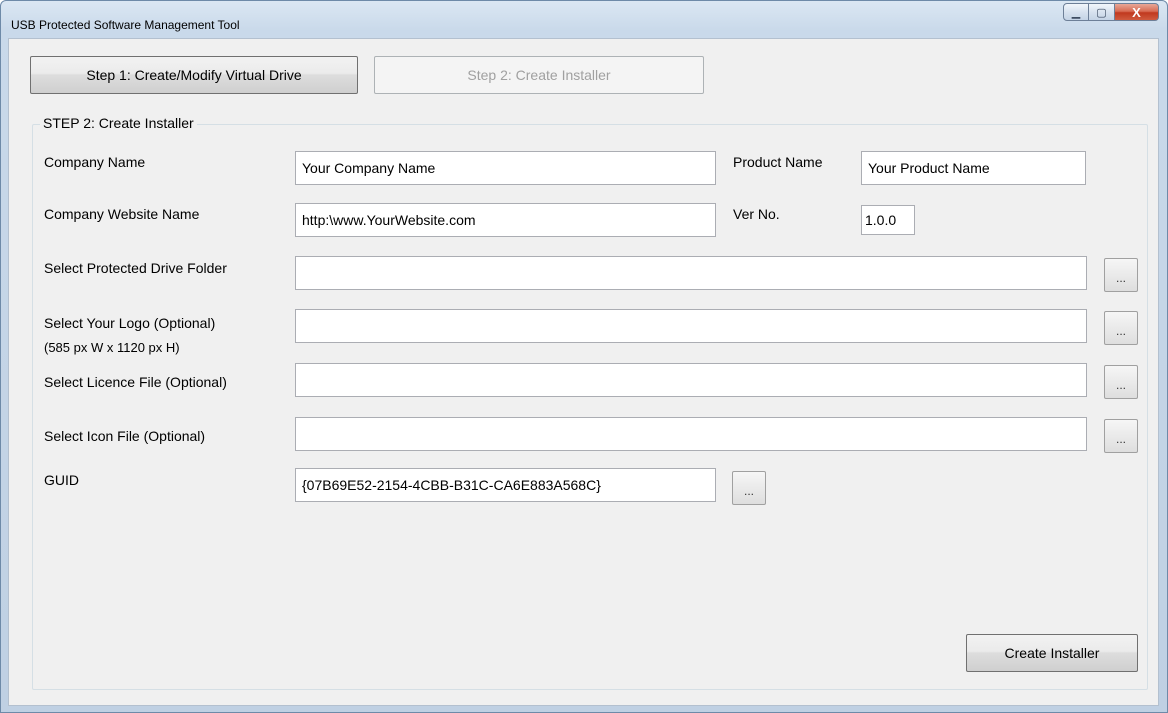  I want to click on licence-label: Select Licence File (Optional), so click(135, 382).